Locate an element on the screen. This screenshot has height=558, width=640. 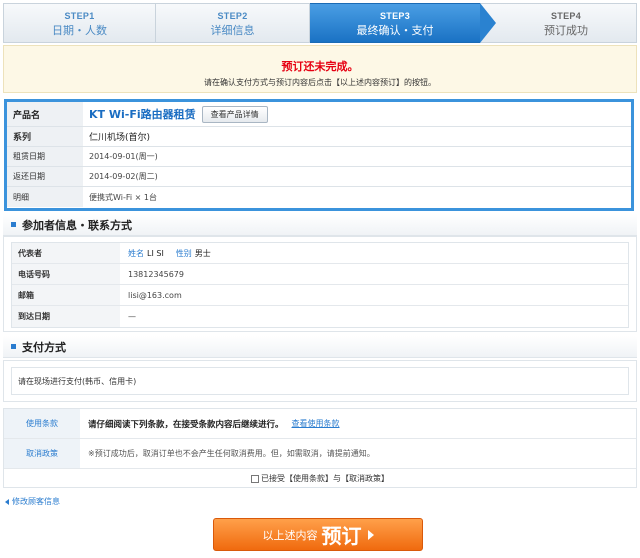
representative-gender: 男士 is located at coordinates (202, 253).